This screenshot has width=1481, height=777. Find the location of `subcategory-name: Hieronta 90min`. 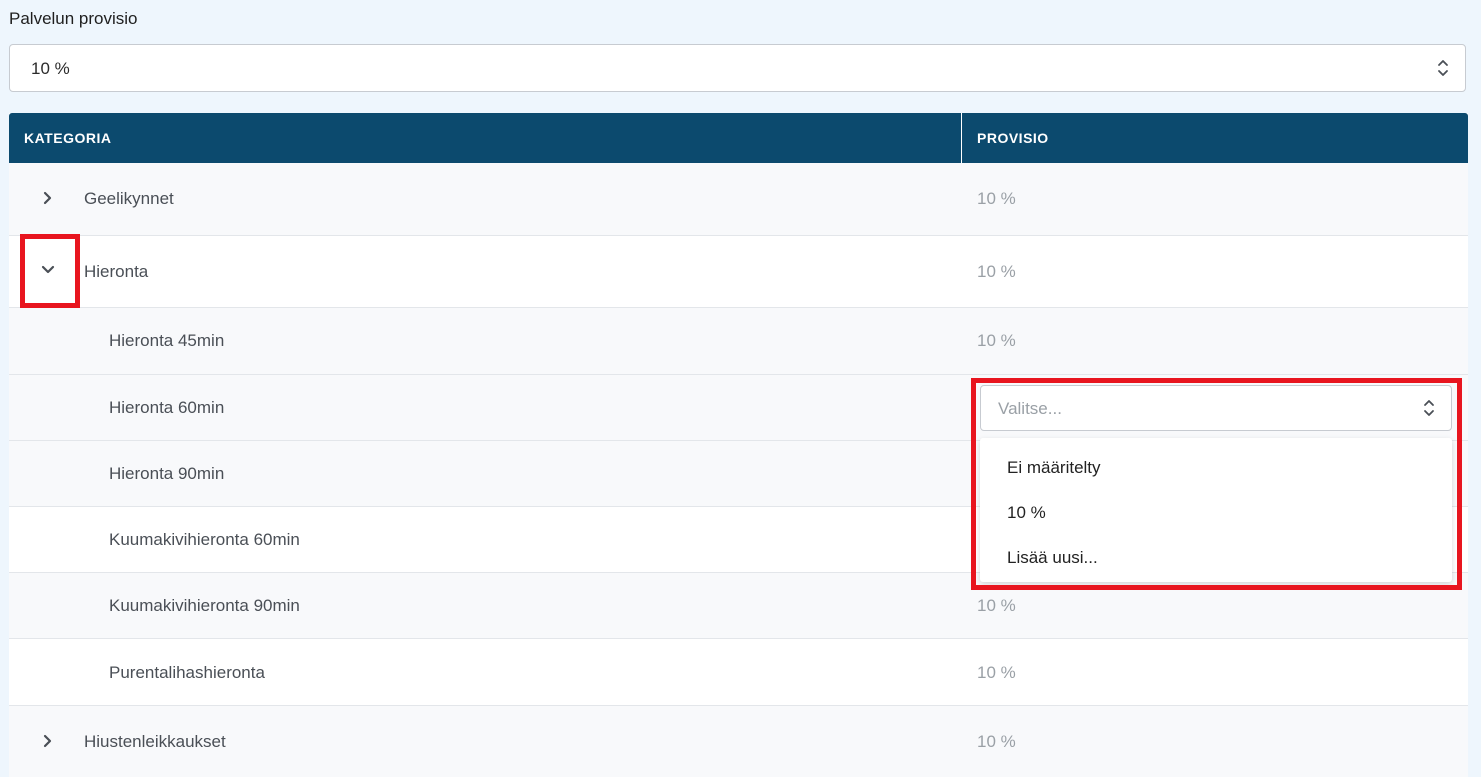

subcategory-name: Hieronta 90min is located at coordinates (167, 473).